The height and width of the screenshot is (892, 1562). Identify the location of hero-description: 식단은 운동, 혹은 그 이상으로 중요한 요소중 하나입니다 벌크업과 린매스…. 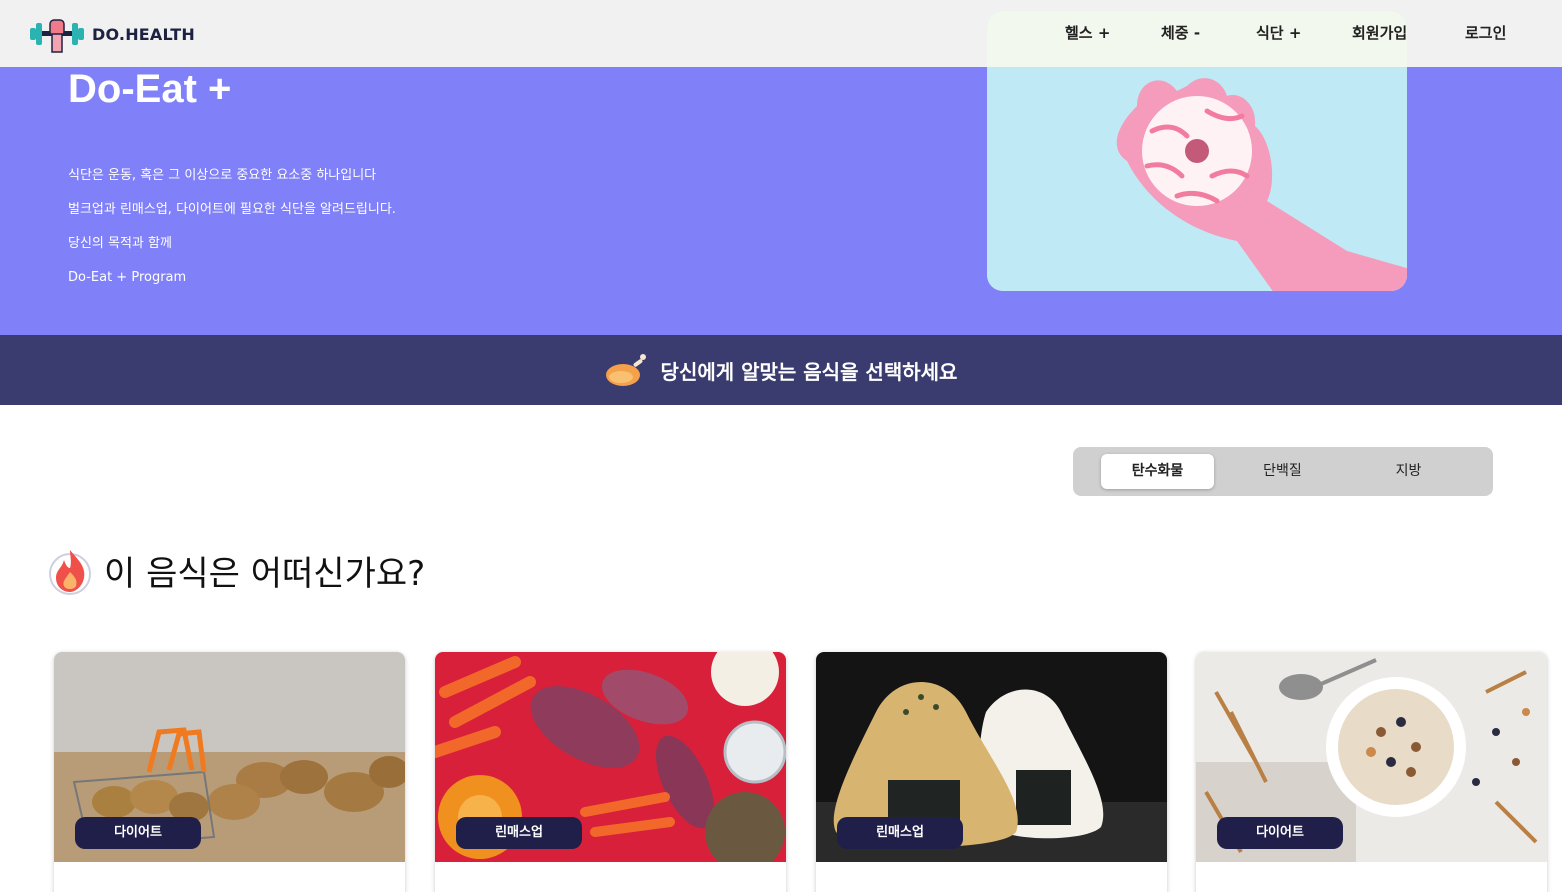
(232, 227).